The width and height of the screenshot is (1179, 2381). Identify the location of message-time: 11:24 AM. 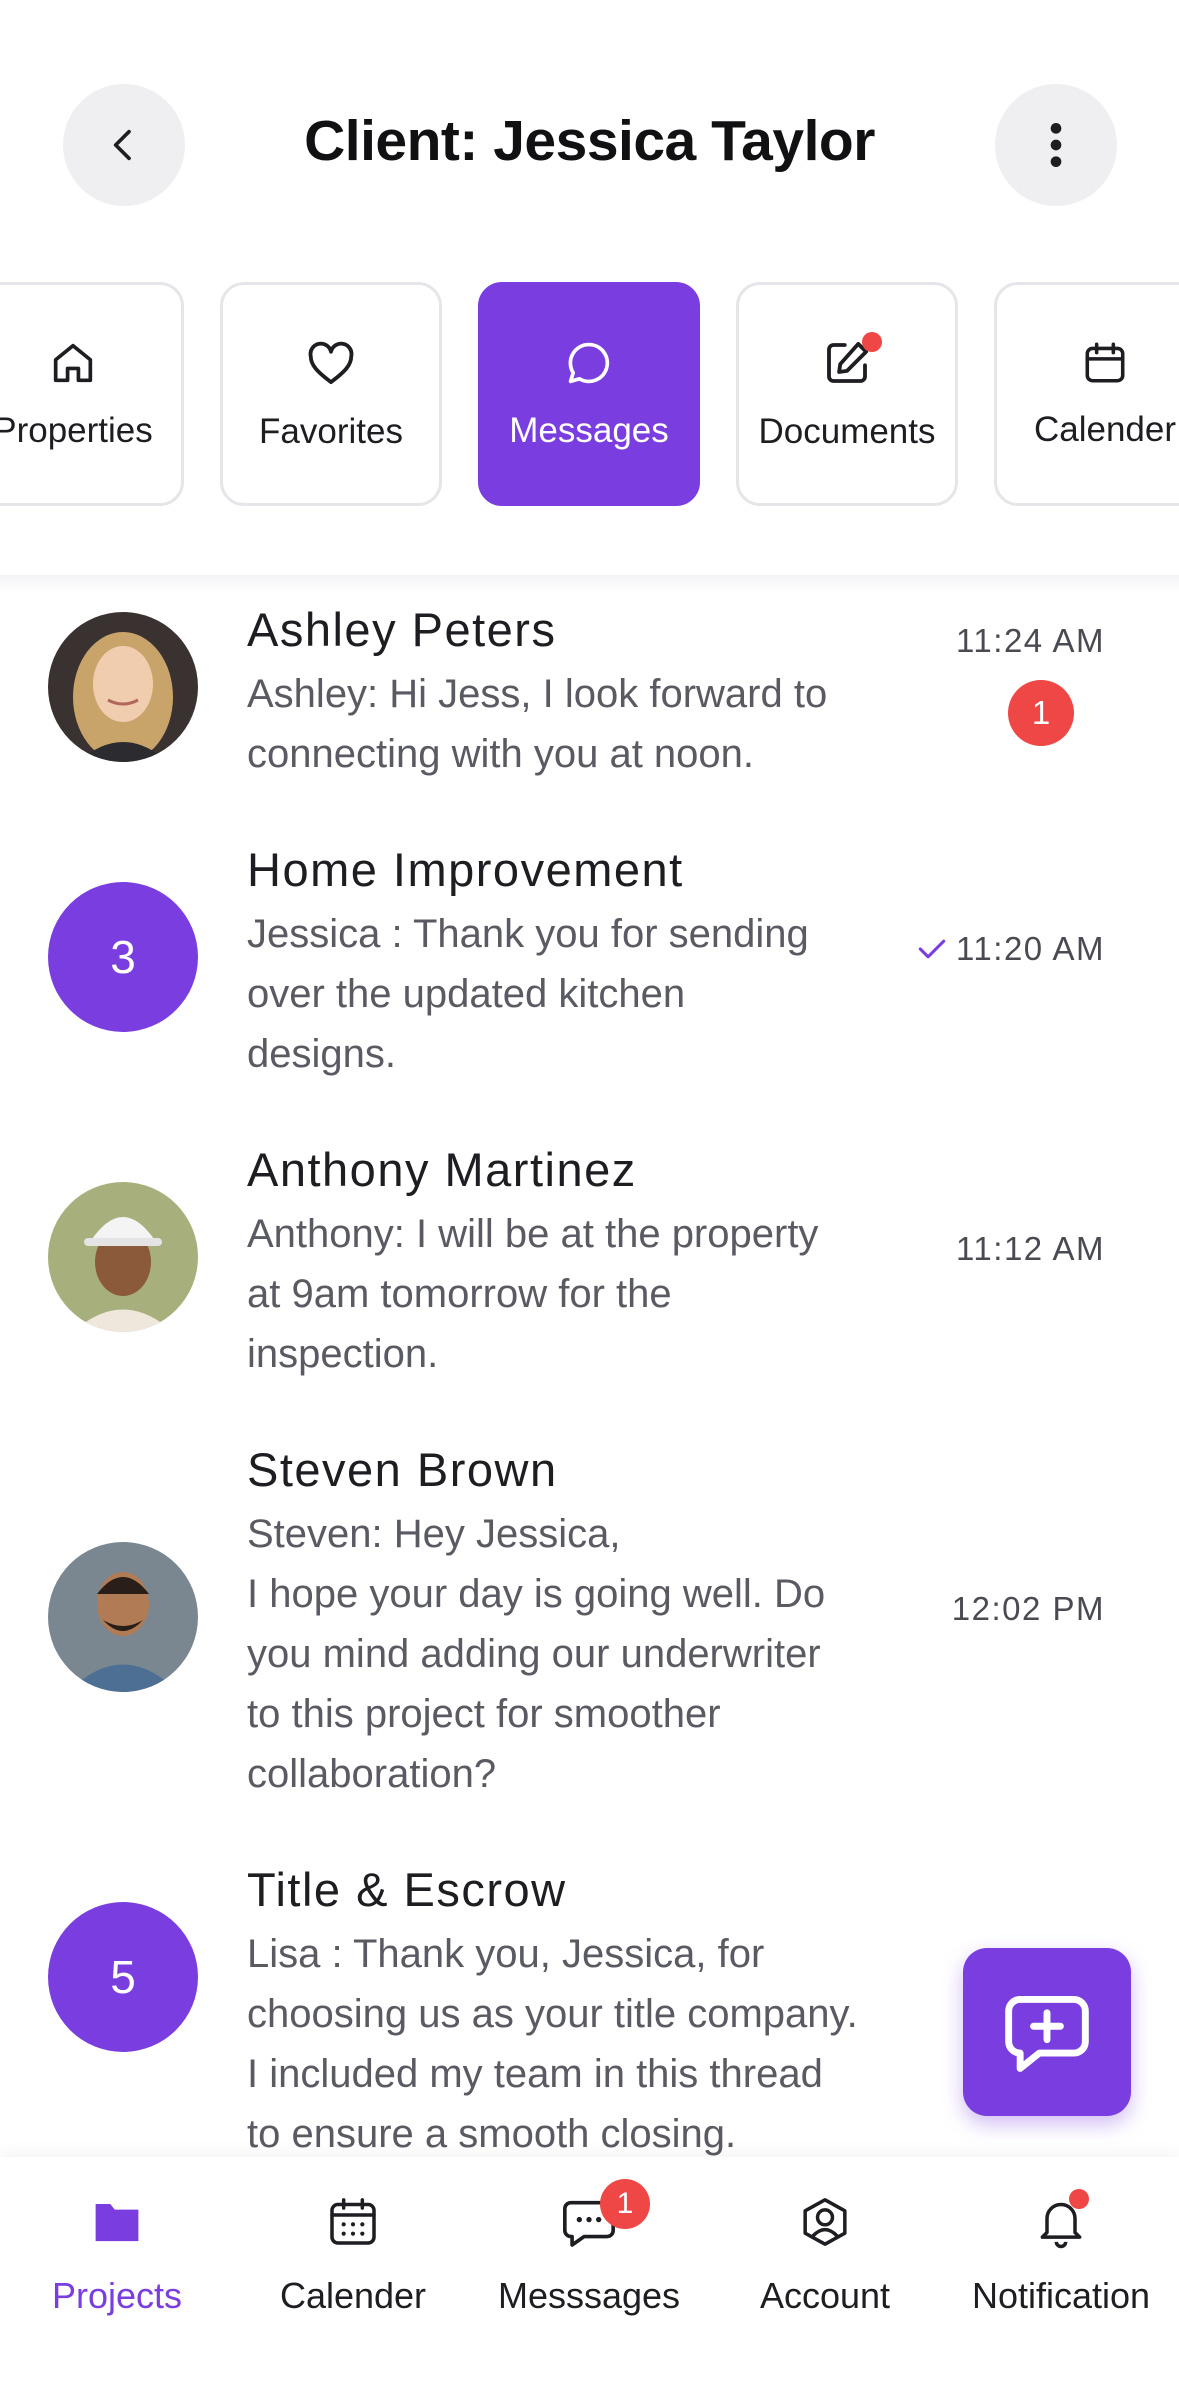
(1030, 640).